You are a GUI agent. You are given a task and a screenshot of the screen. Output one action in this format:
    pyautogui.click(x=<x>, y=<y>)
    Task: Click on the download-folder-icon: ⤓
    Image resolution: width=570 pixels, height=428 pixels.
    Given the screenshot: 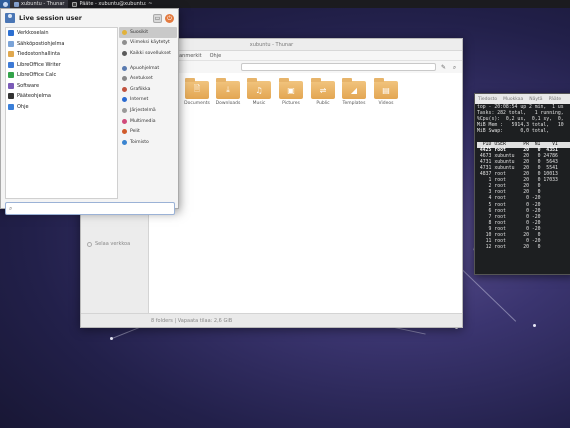 What is the action you would take?
    pyautogui.click(x=228, y=88)
    